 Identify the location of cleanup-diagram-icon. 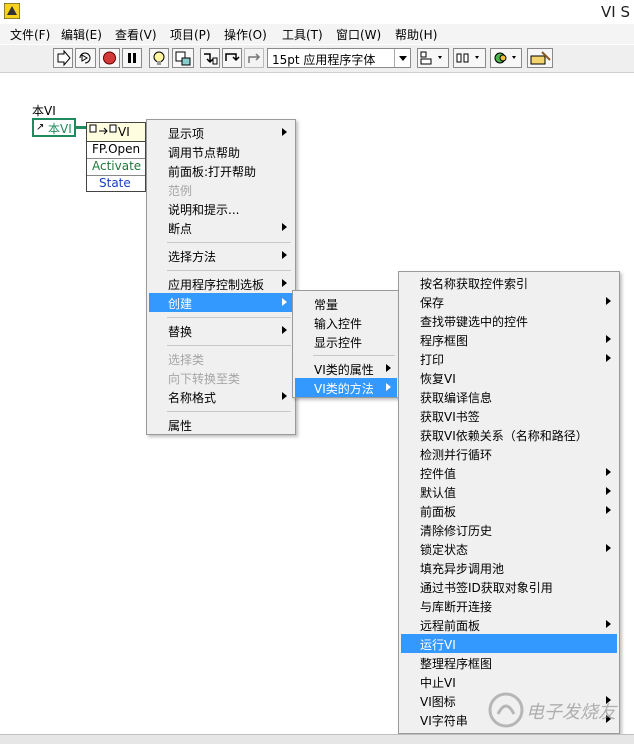
(540, 58).